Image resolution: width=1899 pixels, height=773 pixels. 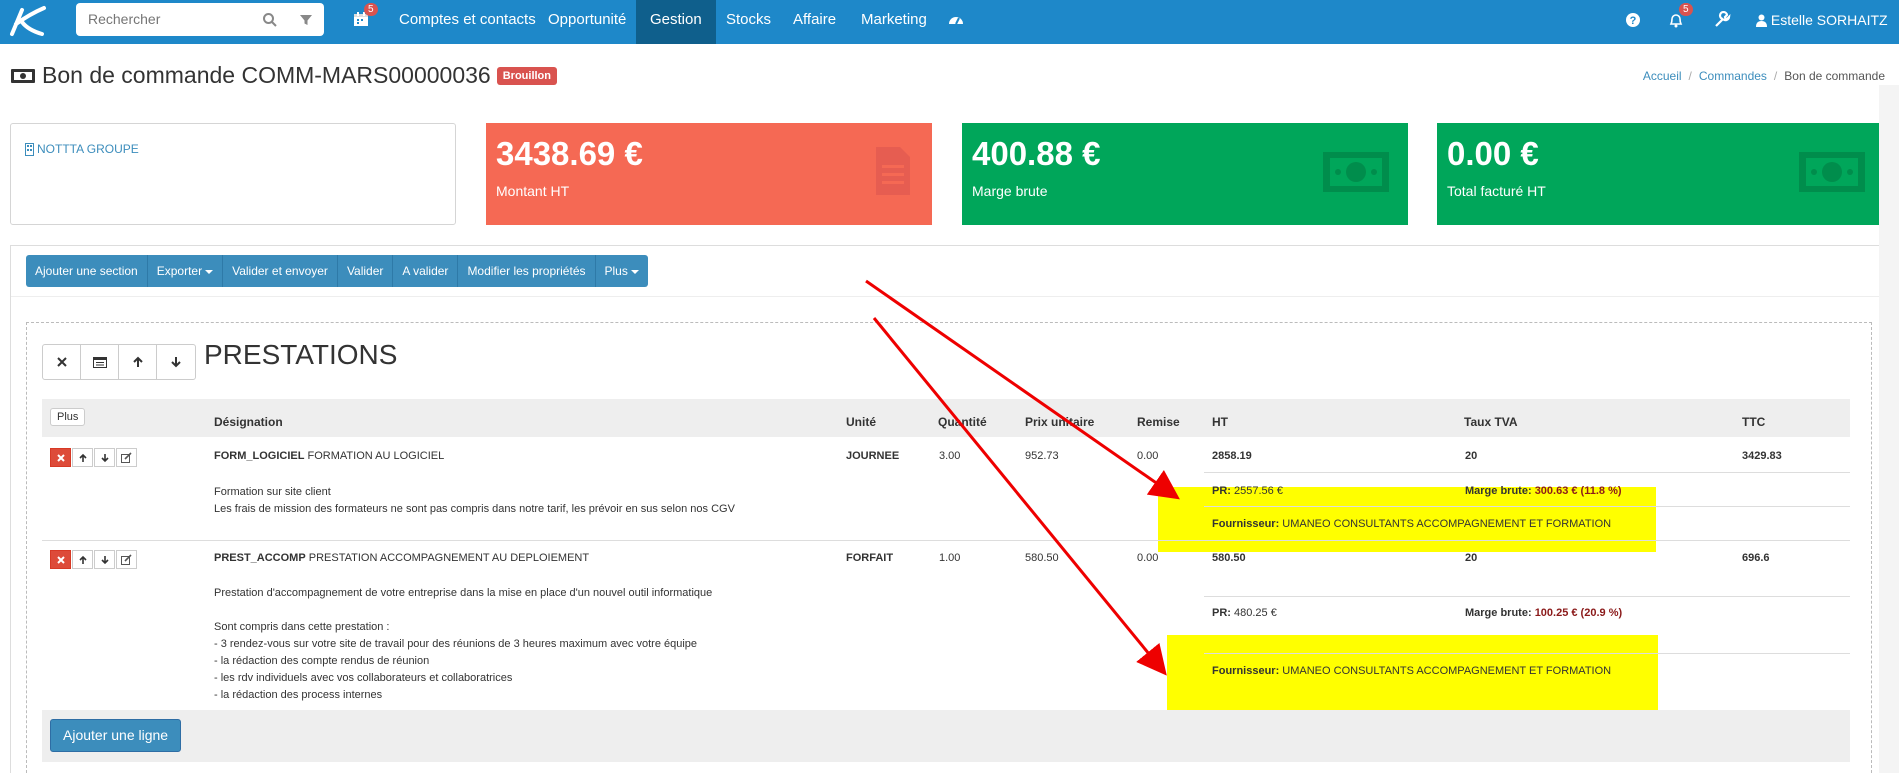 What do you see at coordinates (1733, 76) in the screenshot?
I see `breadcrumb-commandes: Commandes` at bounding box center [1733, 76].